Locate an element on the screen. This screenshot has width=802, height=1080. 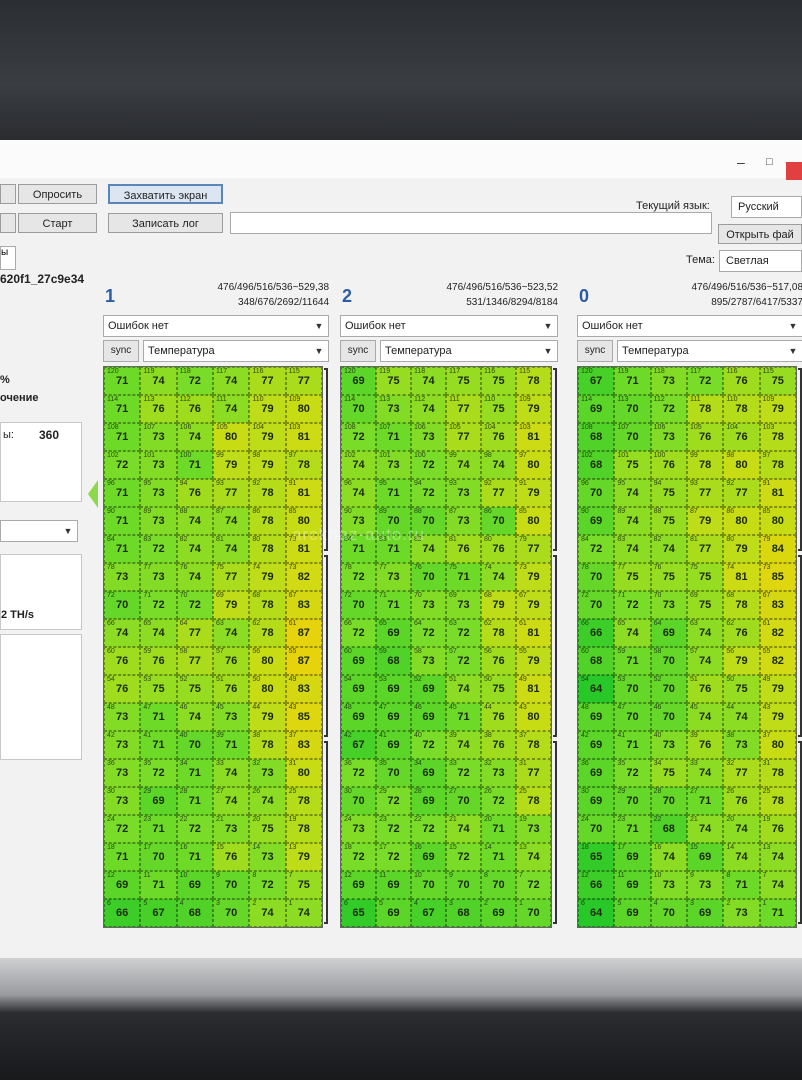
chip-temp-cell: 69 73 is located at coordinates (463, 605).